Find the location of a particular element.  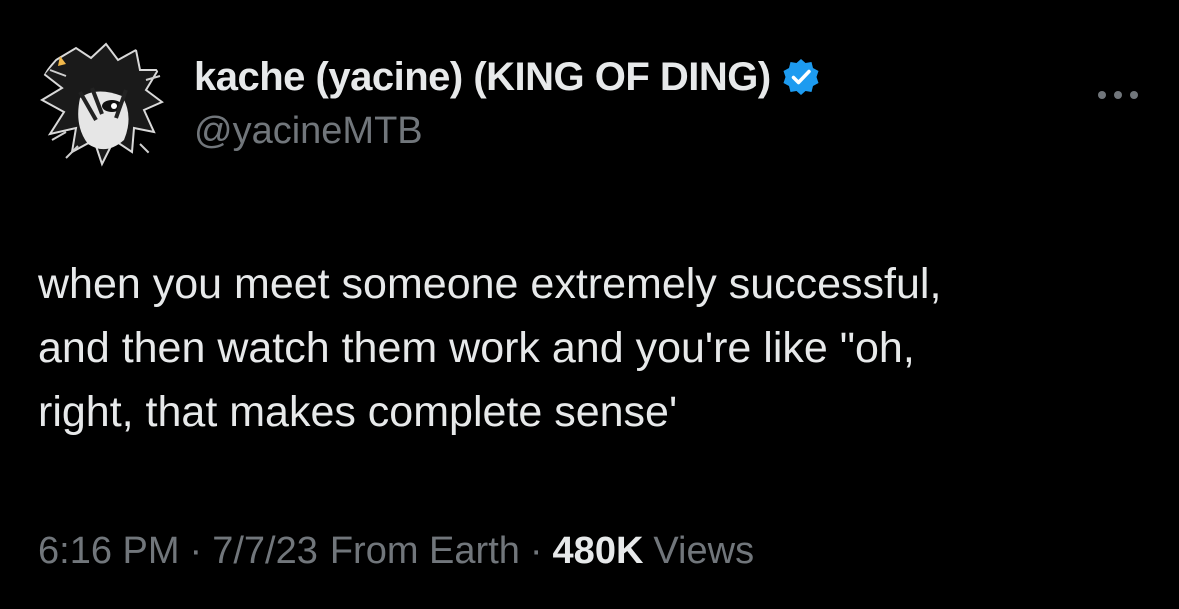

avatar-image is located at coordinates (102, 106).